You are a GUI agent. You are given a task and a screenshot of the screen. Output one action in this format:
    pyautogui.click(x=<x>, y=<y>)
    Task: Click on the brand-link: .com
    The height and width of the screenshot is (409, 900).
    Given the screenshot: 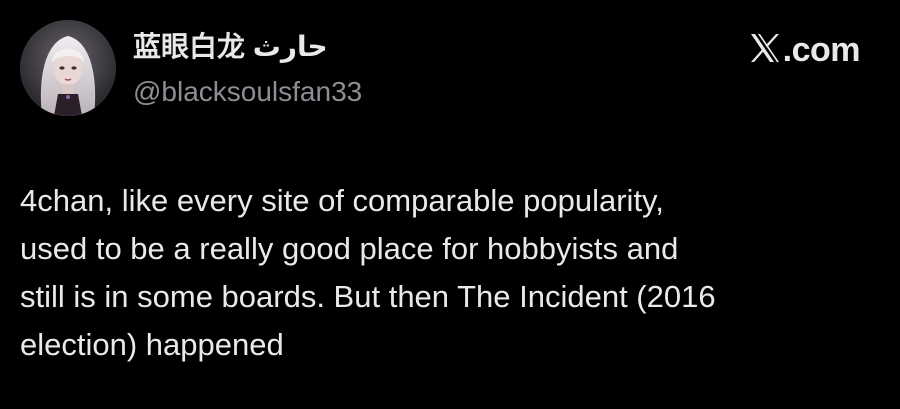 What is the action you would take?
    pyautogui.click(x=805, y=50)
    